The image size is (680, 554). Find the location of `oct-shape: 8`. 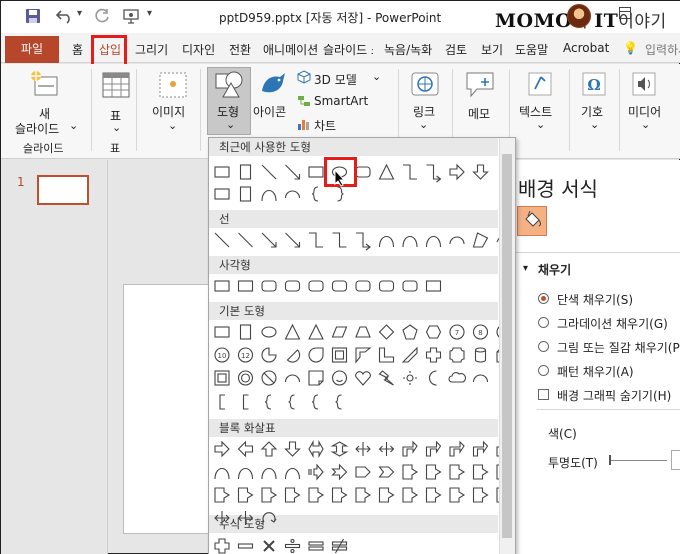

oct-shape: 8 is located at coordinates (480, 332).